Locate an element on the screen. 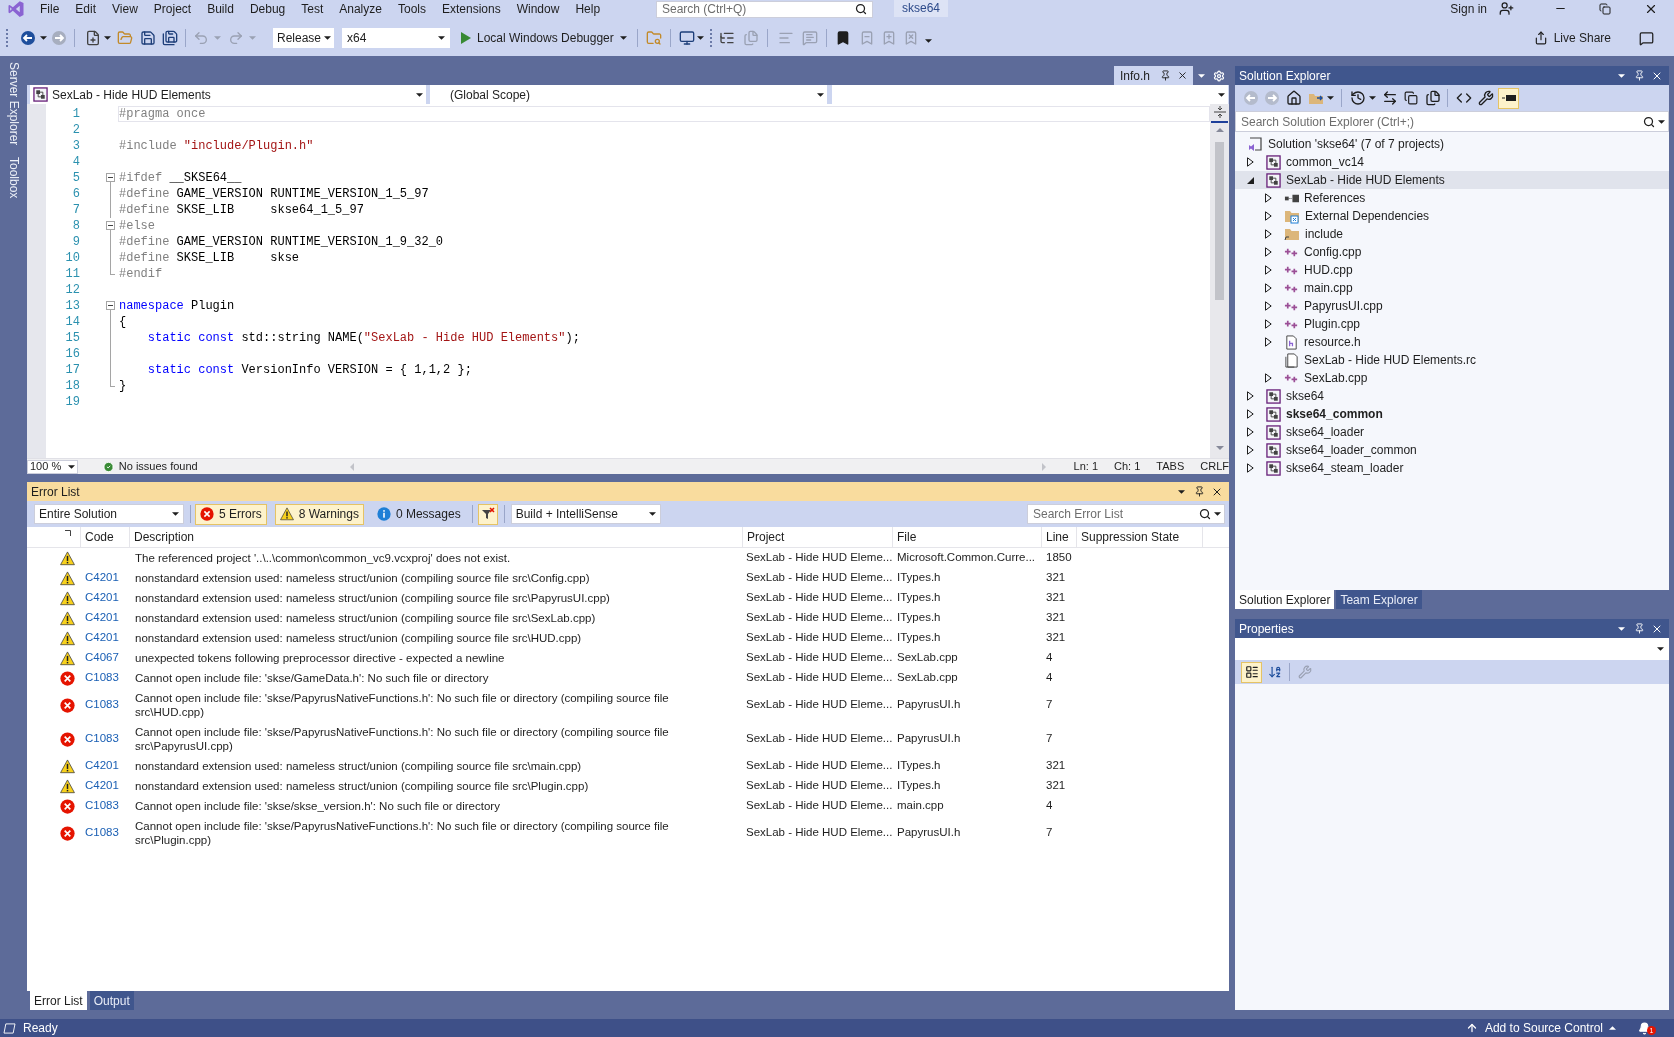 This screenshot has width=1674, height=1037. menu-item: Tools is located at coordinates (411, 8).